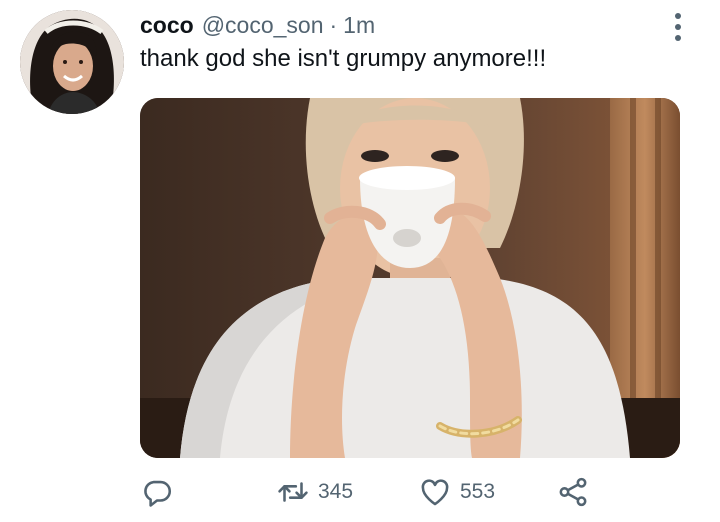  I want to click on more-button, so click(678, 27).